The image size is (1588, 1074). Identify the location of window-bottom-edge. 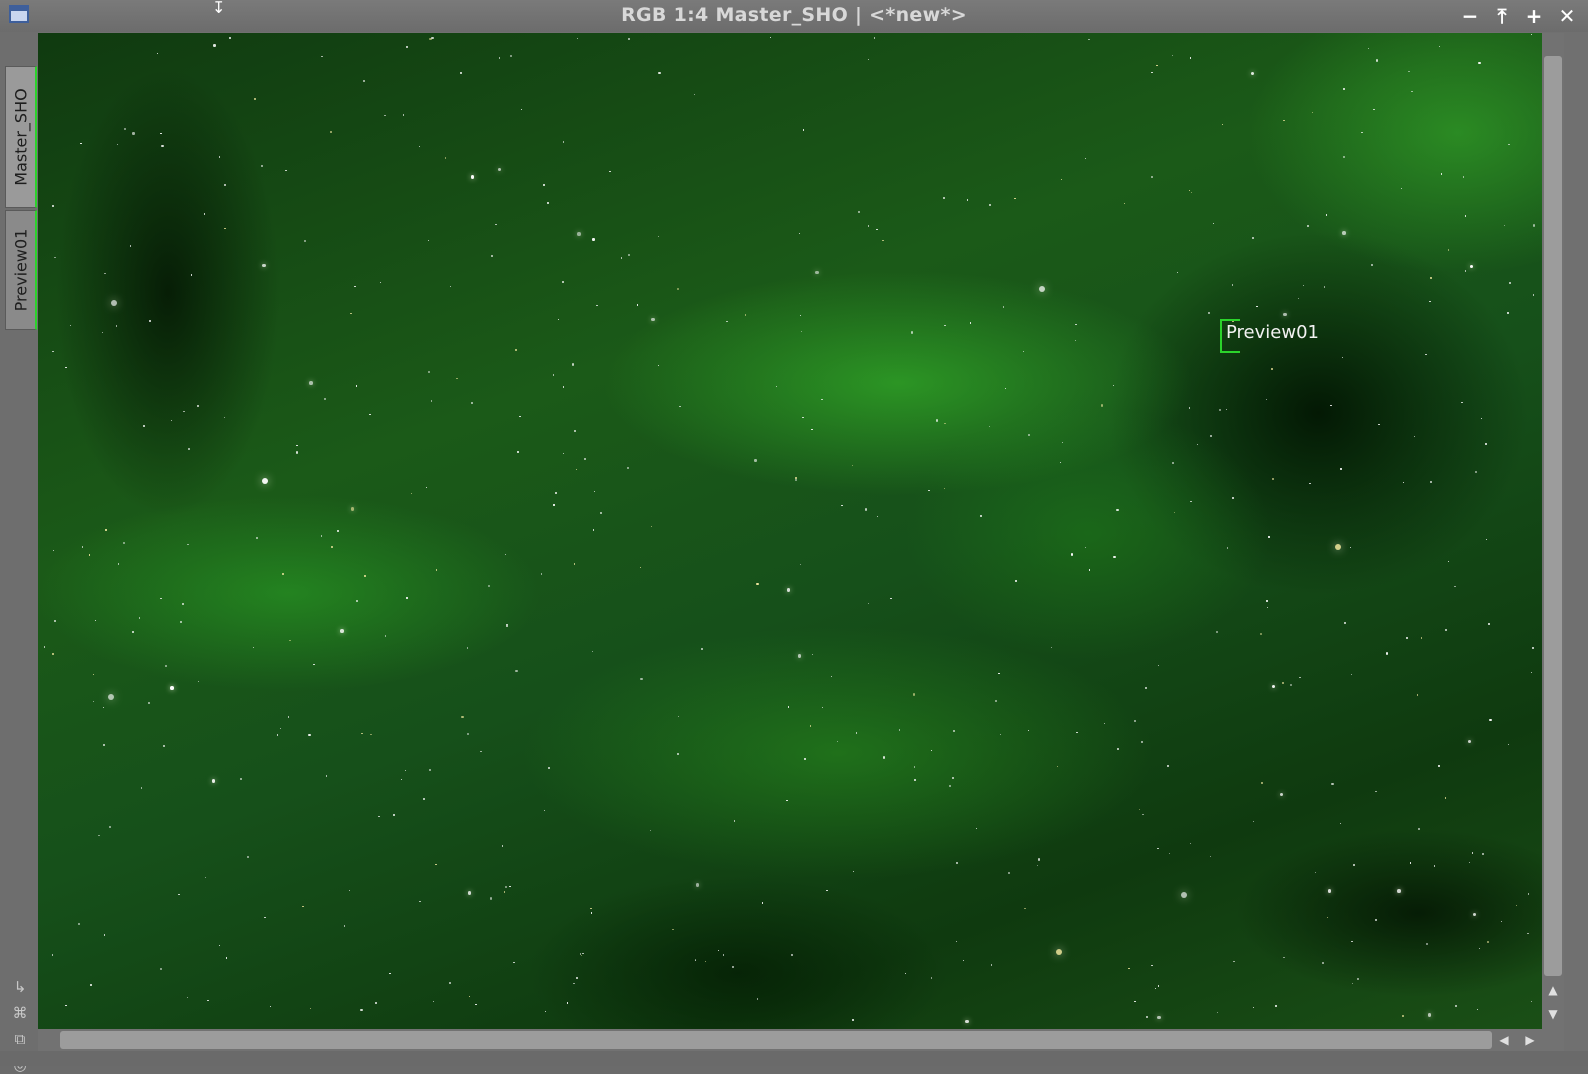
(794, 1058).